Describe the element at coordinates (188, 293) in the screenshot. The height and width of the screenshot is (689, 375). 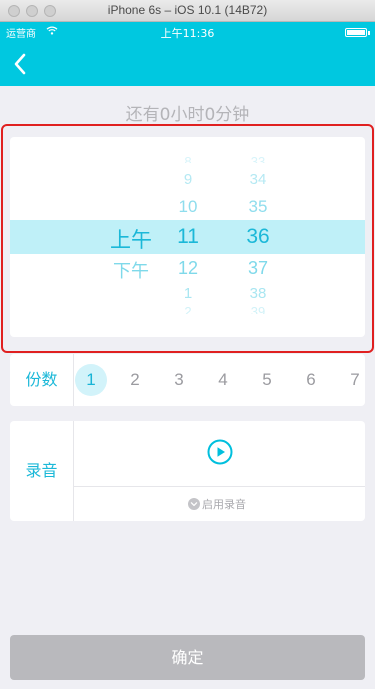
I see `picker-hour: 1` at that location.